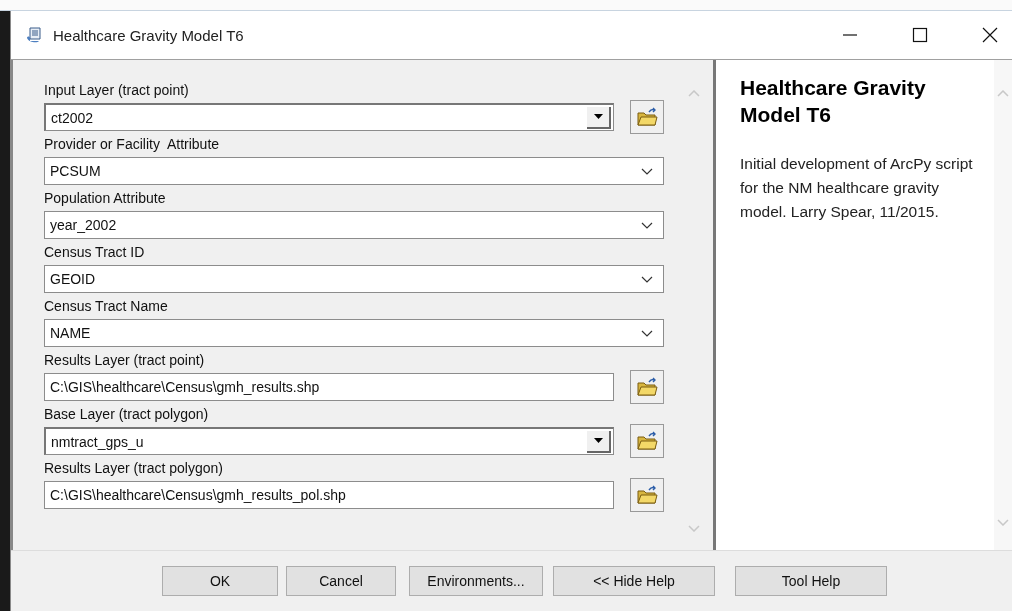 The width and height of the screenshot is (1012, 611). Describe the element at coordinates (354, 279) in the screenshot. I see `dropdown-field: GEOID` at that location.